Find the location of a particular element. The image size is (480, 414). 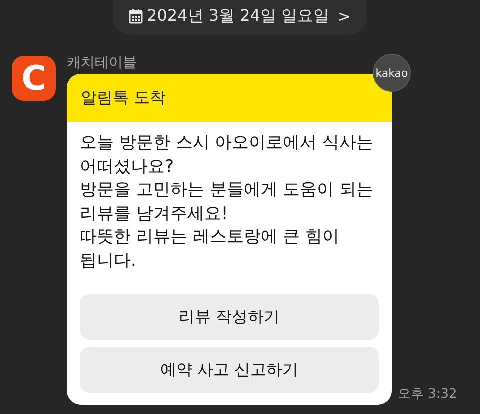

action-button: 예약 사고 신고하기 is located at coordinates (229, 370).